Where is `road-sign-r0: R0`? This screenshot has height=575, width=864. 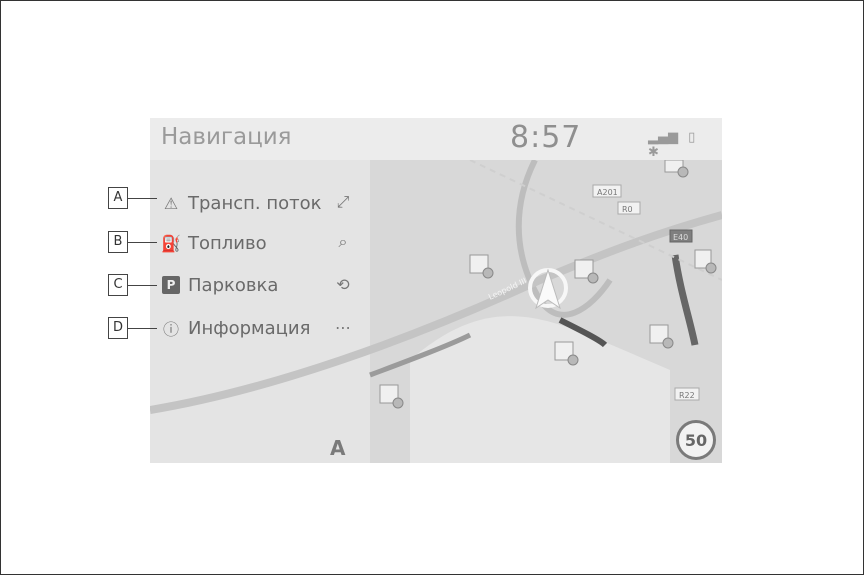
road-sign-r0: R0 is located at coordinates (629, 208).